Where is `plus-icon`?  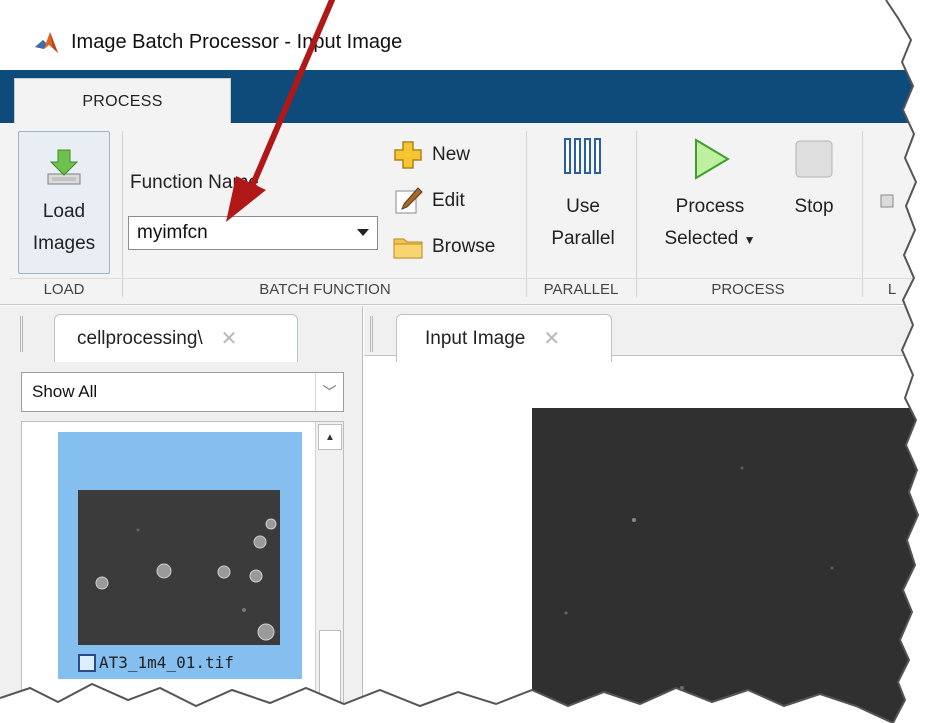 plus-icon is located at coordinates (408, 155).